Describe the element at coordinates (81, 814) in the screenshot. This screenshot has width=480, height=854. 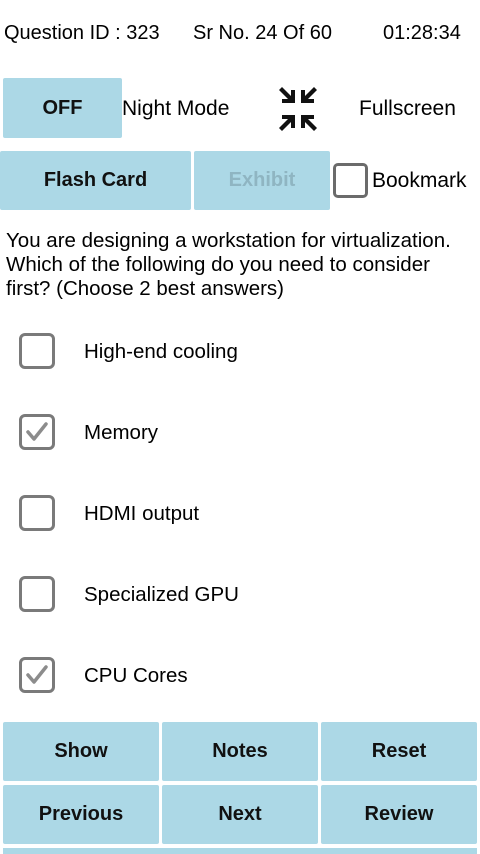
I see `previous-button: Previous` at that location.